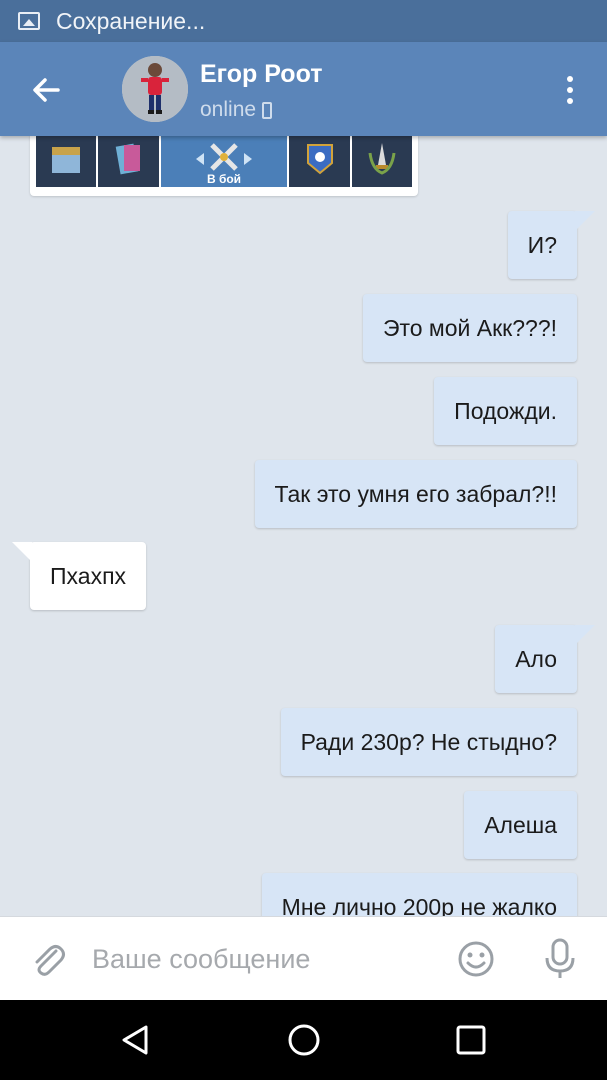 The image size is (607, 1080). Describe the element at coordinates (261, 74) in the screenshot. I see `contact-name: Егор Роот` at that location.